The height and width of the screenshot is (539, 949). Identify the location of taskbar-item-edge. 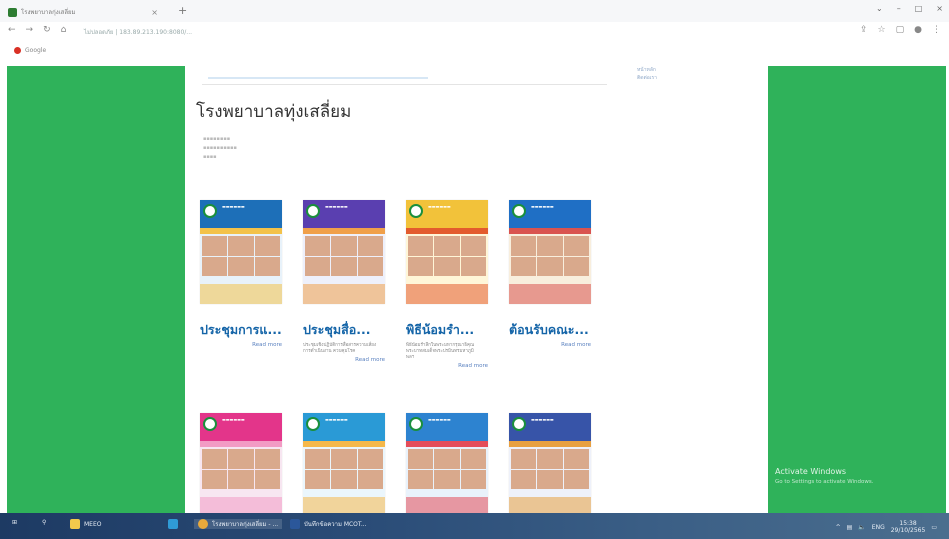
(173, 524).